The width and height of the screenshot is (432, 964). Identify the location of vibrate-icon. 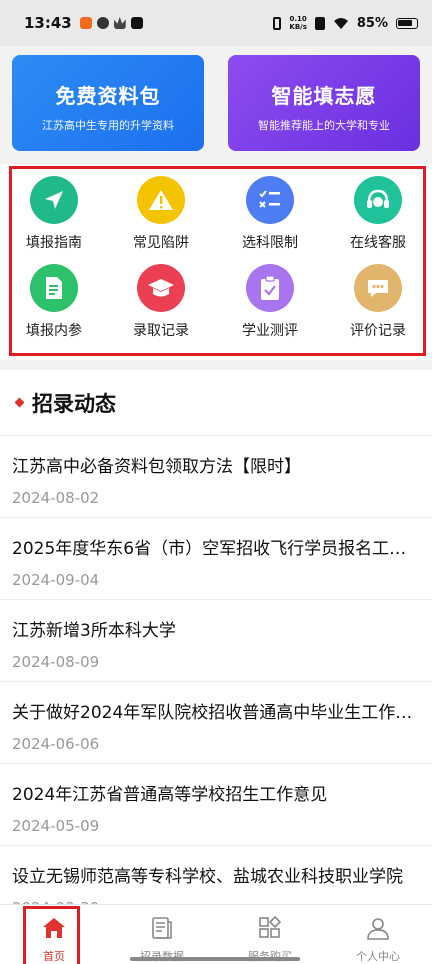
(277, 23).